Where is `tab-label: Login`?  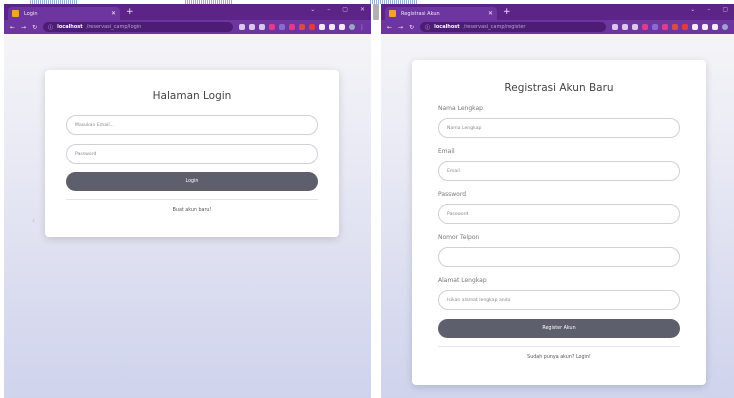 tab-label: Login is located at coordinates (31, 13).